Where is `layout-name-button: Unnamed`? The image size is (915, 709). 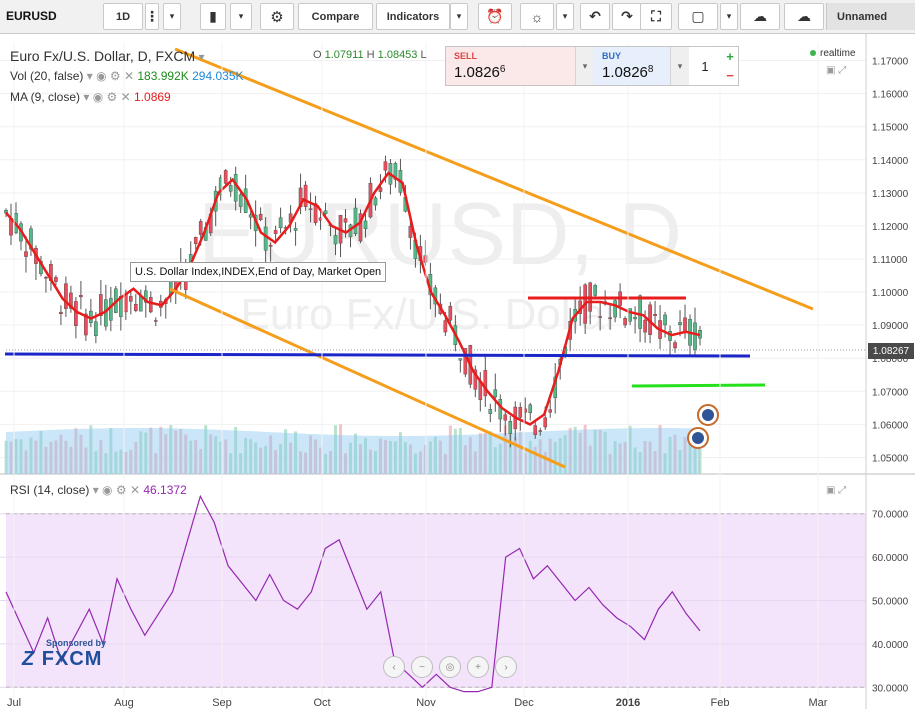 layout-name-button: Unnamed is located at coordinates (870, 16).